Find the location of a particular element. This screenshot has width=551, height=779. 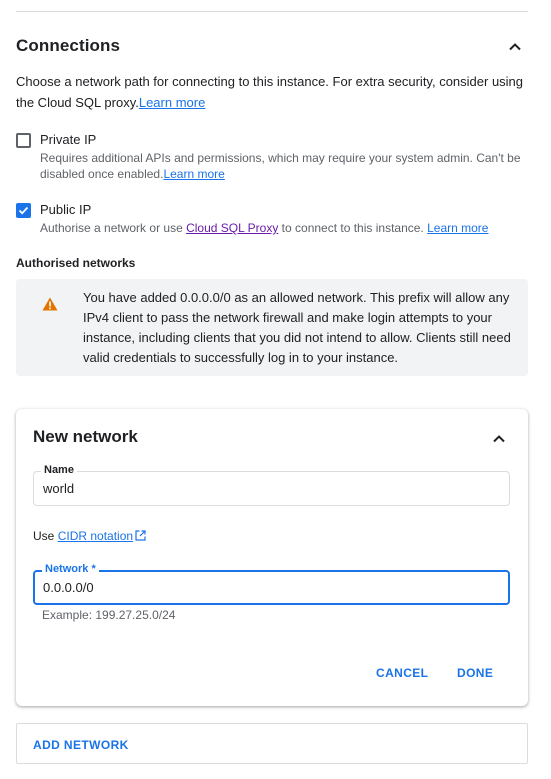

authorised-networks-heading: Authorised networks is located at coordinates (76, 263).